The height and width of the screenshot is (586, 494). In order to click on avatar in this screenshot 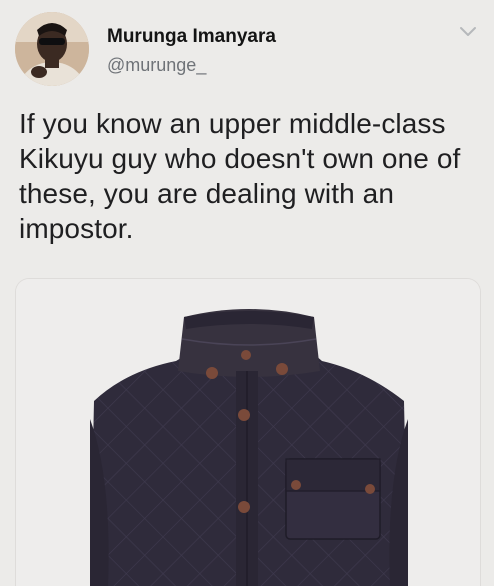, I will do `click(52, 49)`.